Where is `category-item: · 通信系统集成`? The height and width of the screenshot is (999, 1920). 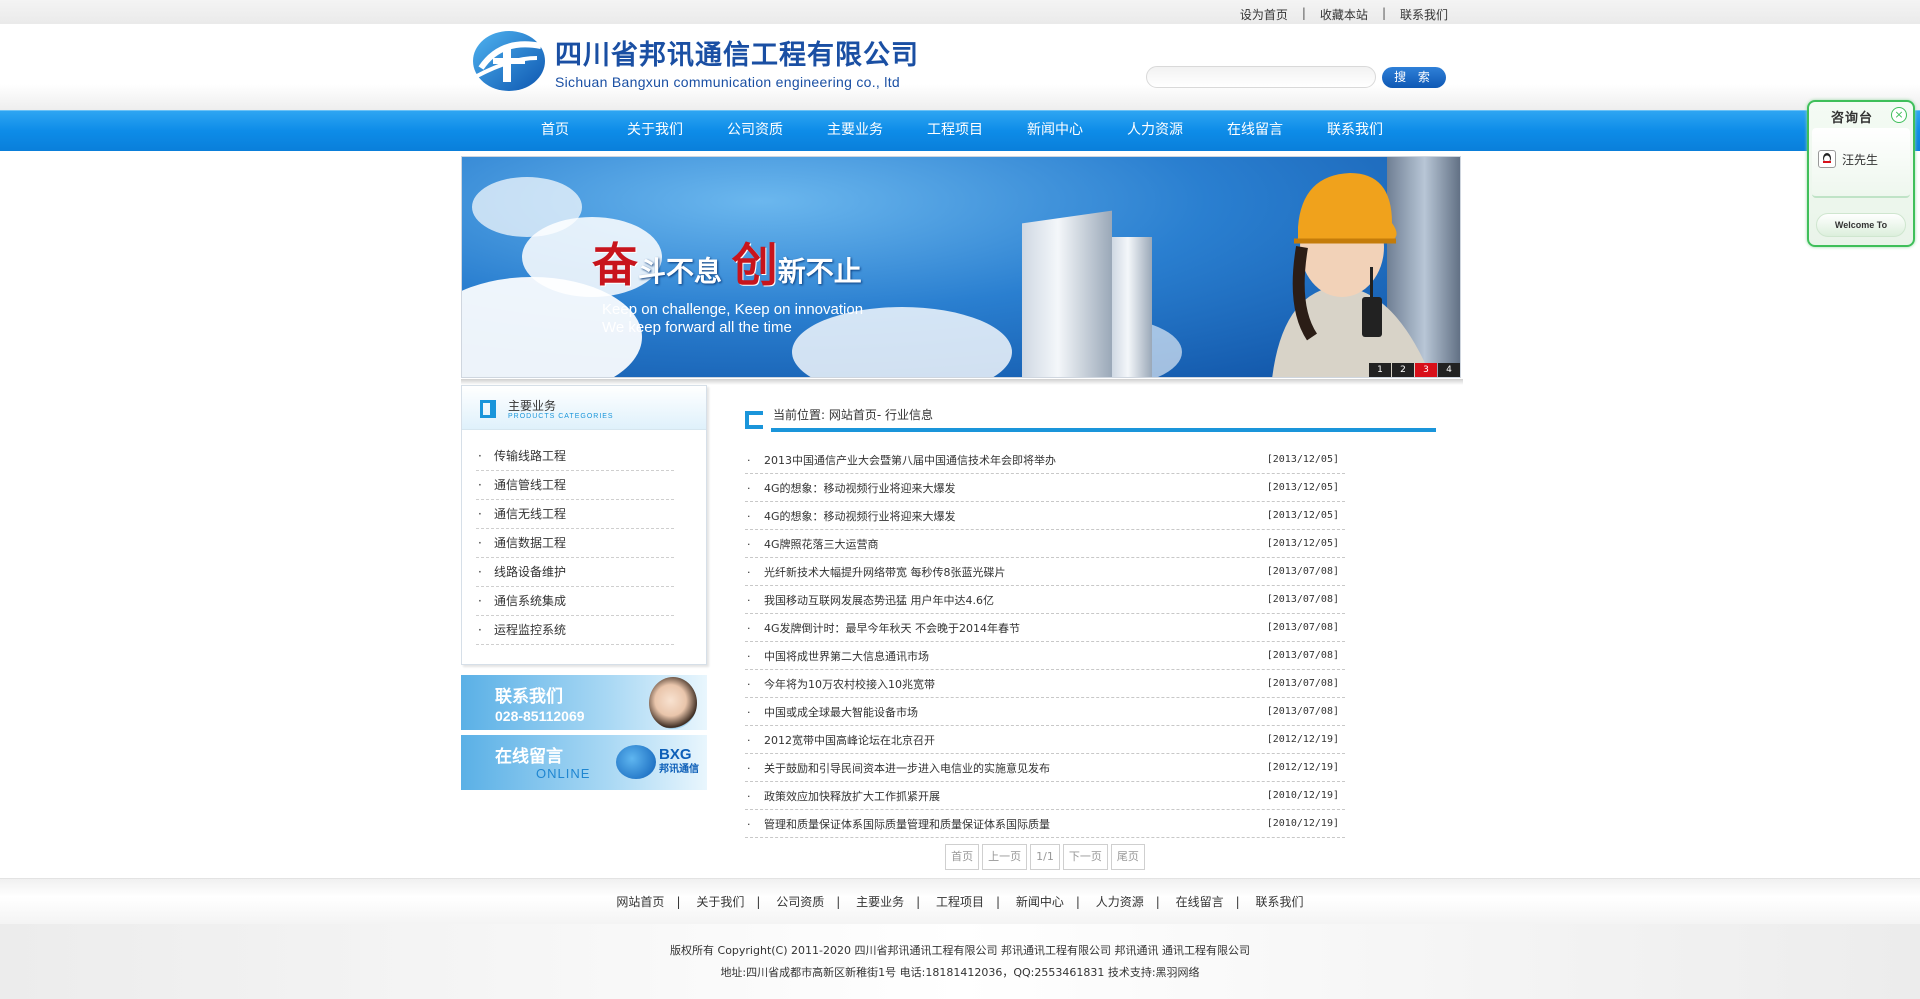 category-item: · 通信系统集成 is located at coordinates (575, 601).